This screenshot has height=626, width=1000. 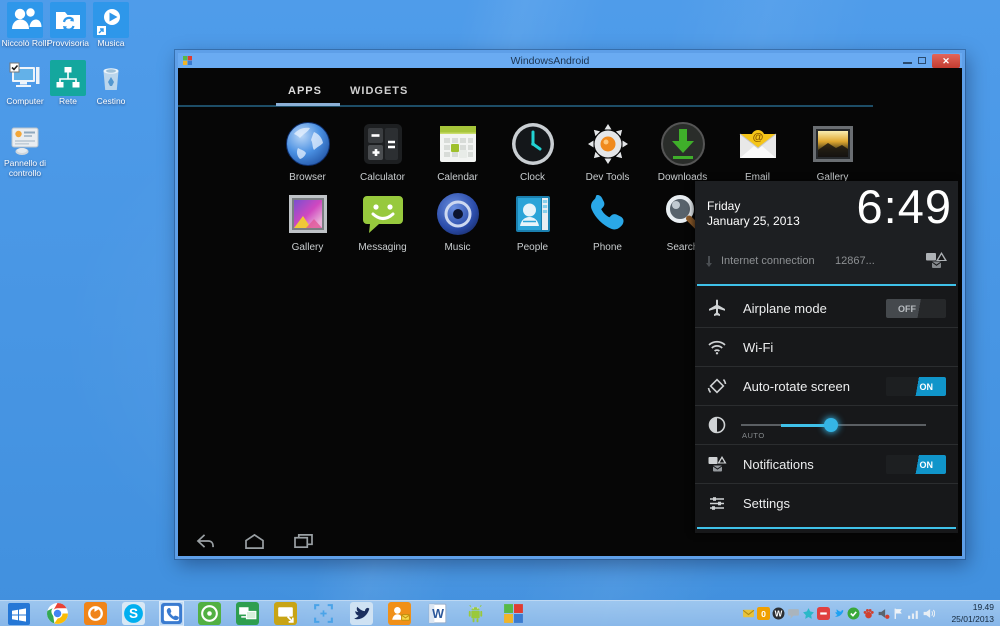 What do you see at coordinates (826, 347) in the screenshot?
I see `quick-setting-wifi: Wi-Fi` at bounding box center [826, 347].